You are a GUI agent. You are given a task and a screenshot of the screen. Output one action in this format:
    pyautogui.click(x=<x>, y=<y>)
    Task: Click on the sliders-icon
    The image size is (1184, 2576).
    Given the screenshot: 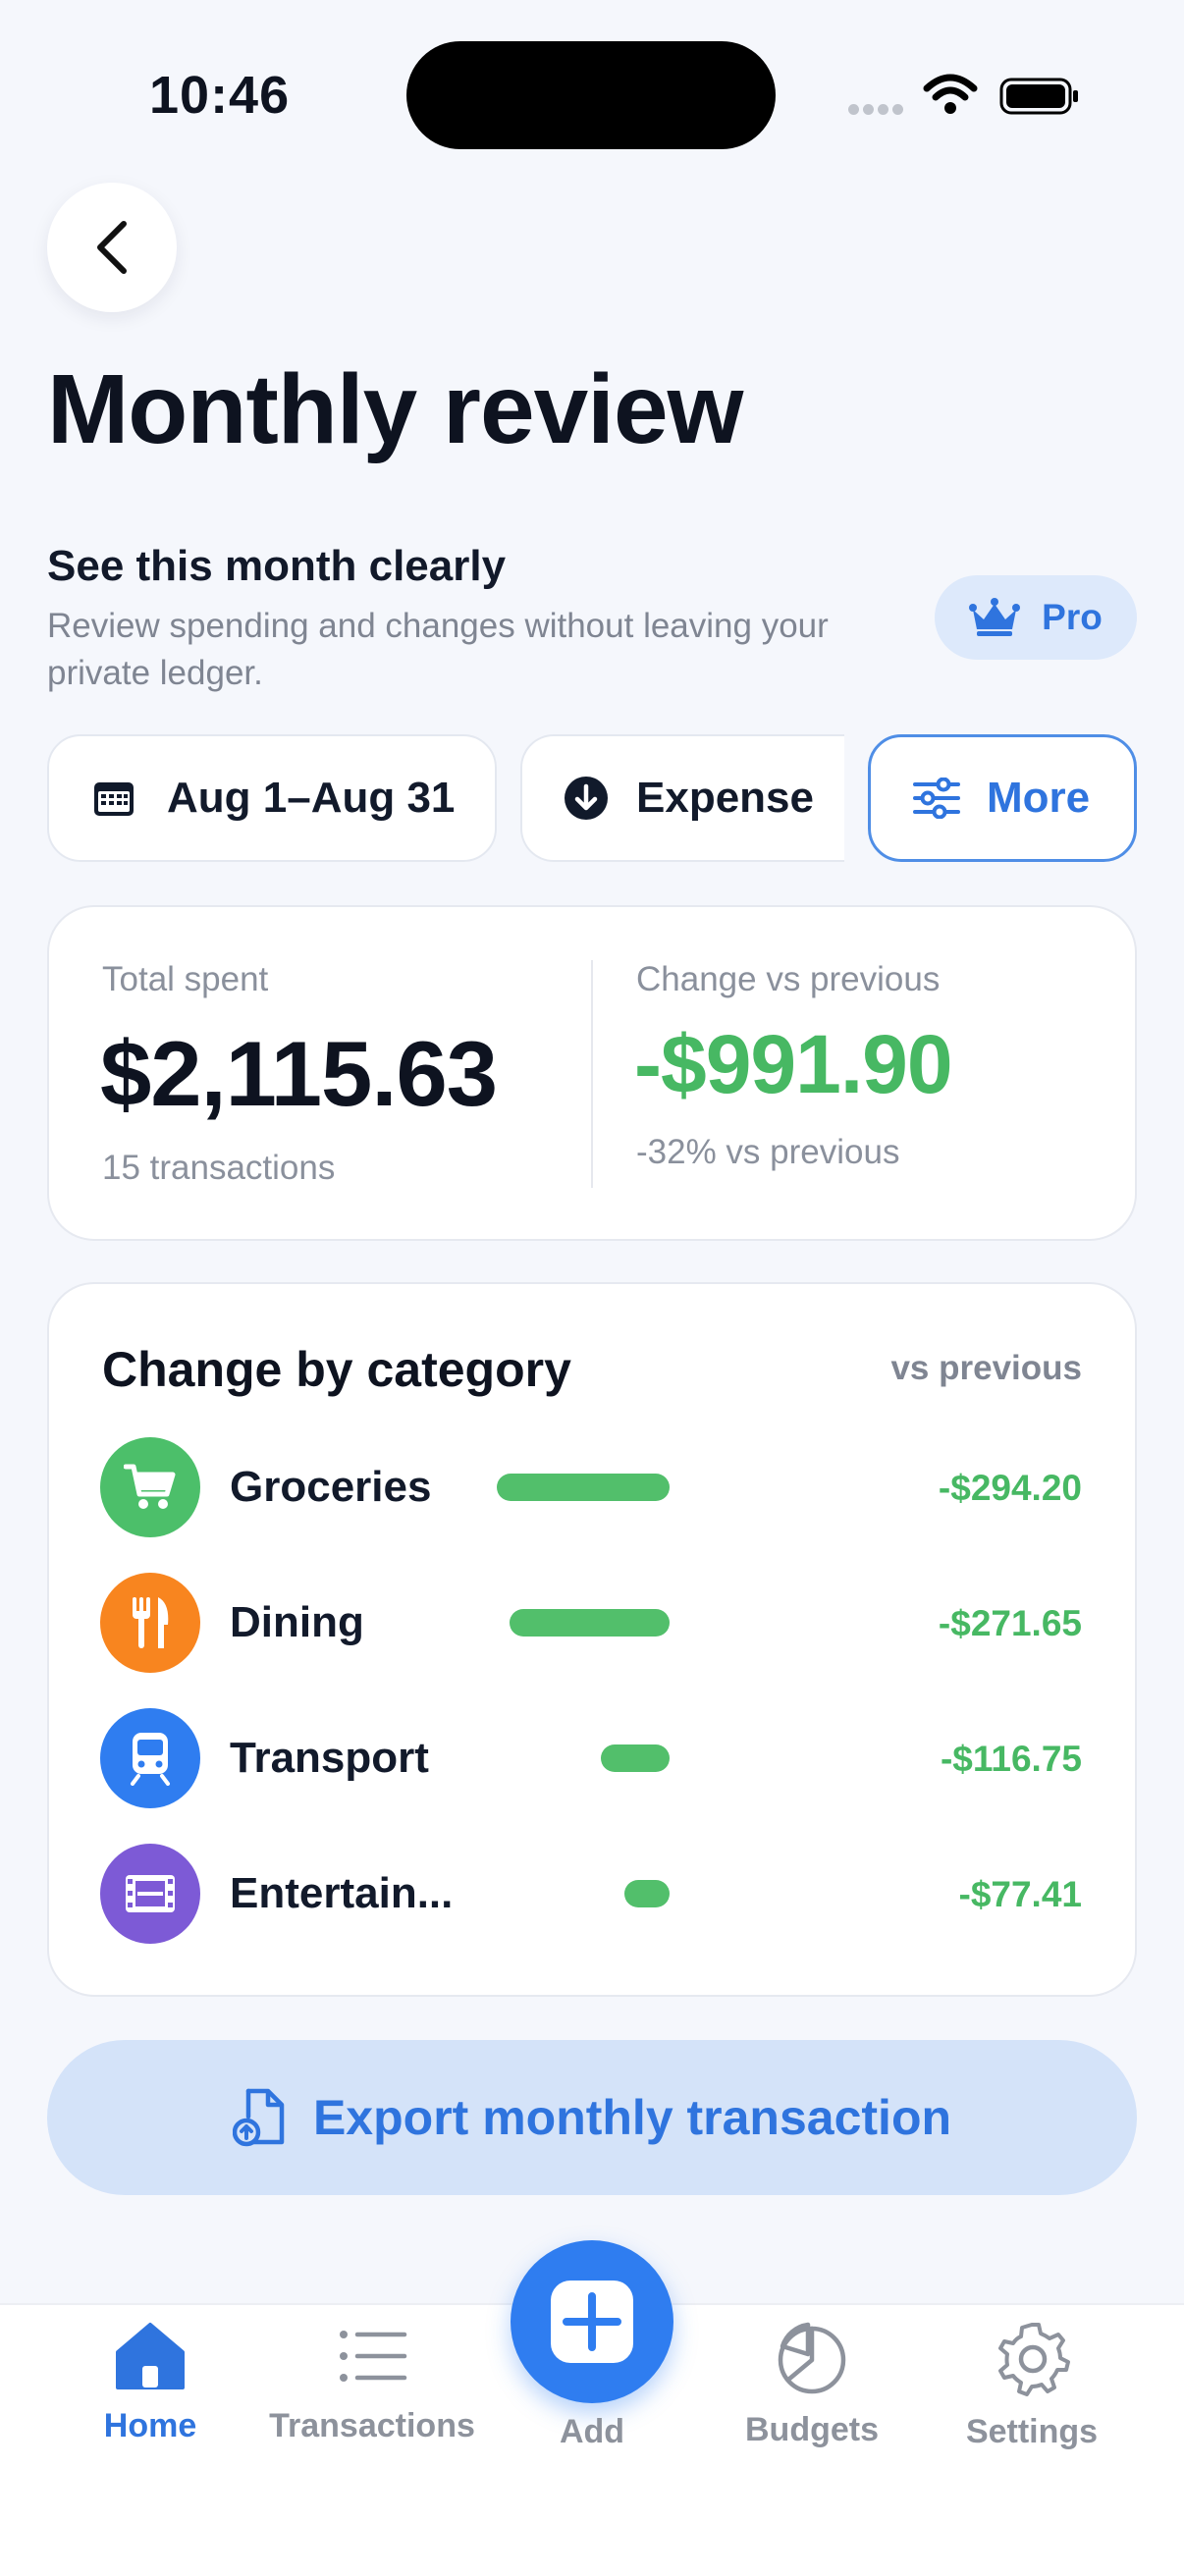 What is the action you would take?
    pyautogui.click(x=936, y=798)
    